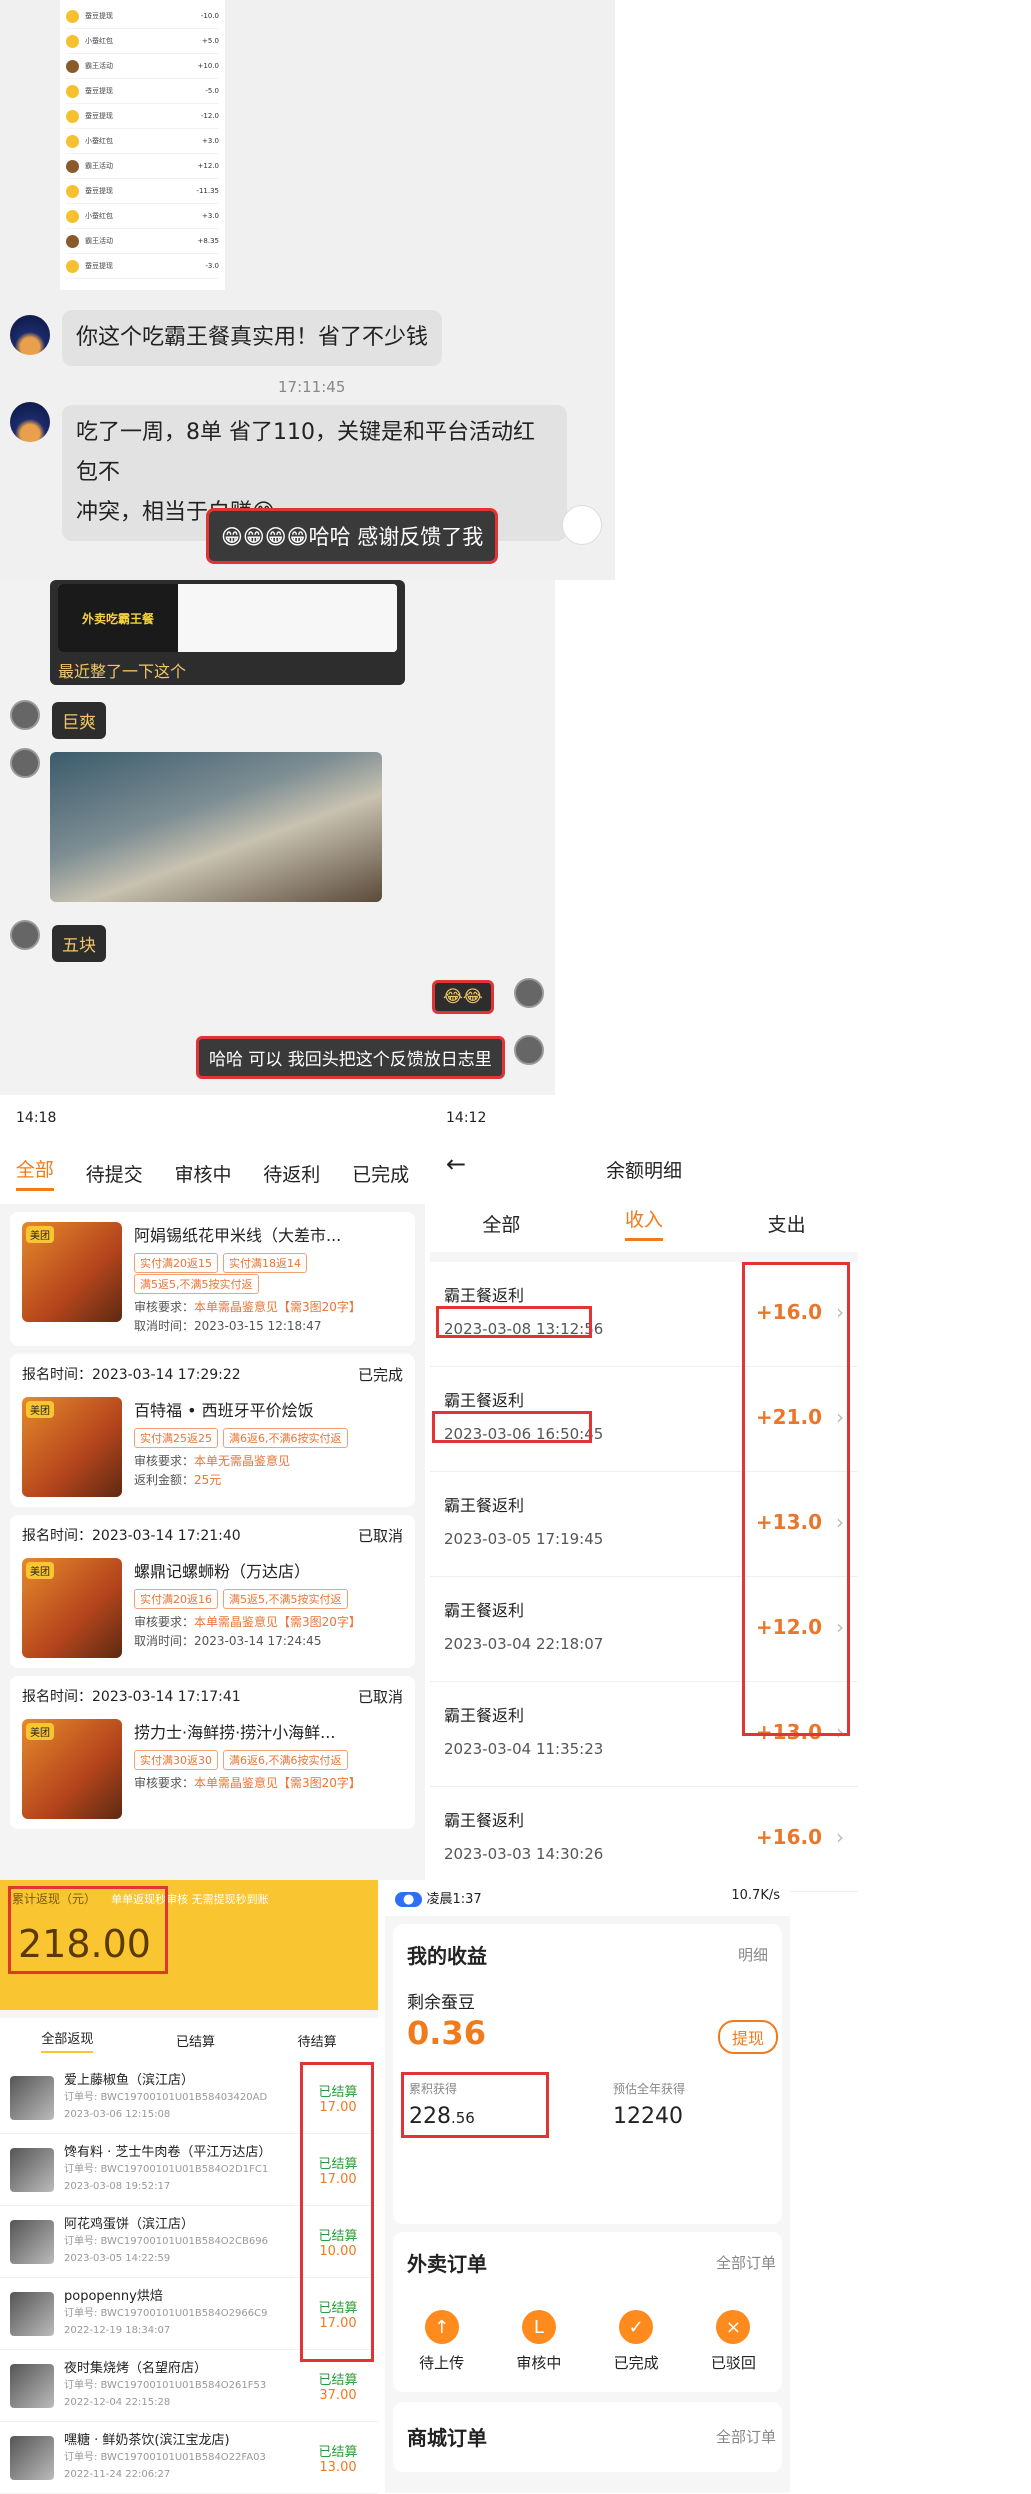  What do you see at coordinates (514, 1322) in the screenshot?
I see `highlight-box` at bounding box center [514, 1322].